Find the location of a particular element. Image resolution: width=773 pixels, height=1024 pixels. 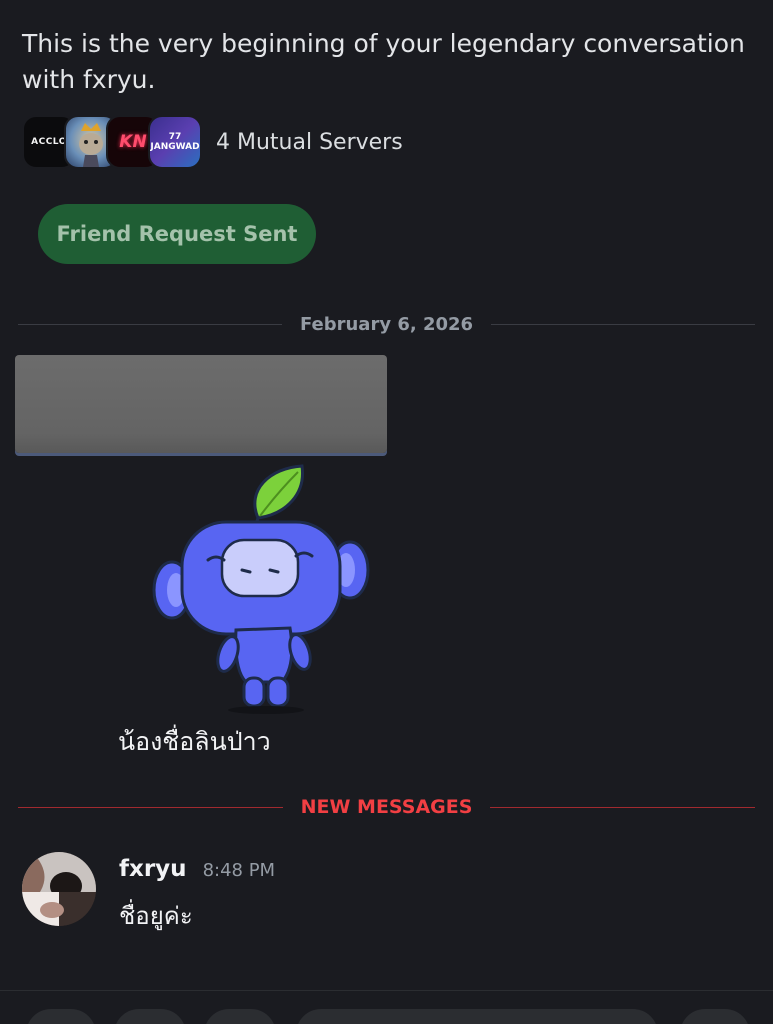

date-divider: February 6, 2026 is located at coordinates (387, 324).